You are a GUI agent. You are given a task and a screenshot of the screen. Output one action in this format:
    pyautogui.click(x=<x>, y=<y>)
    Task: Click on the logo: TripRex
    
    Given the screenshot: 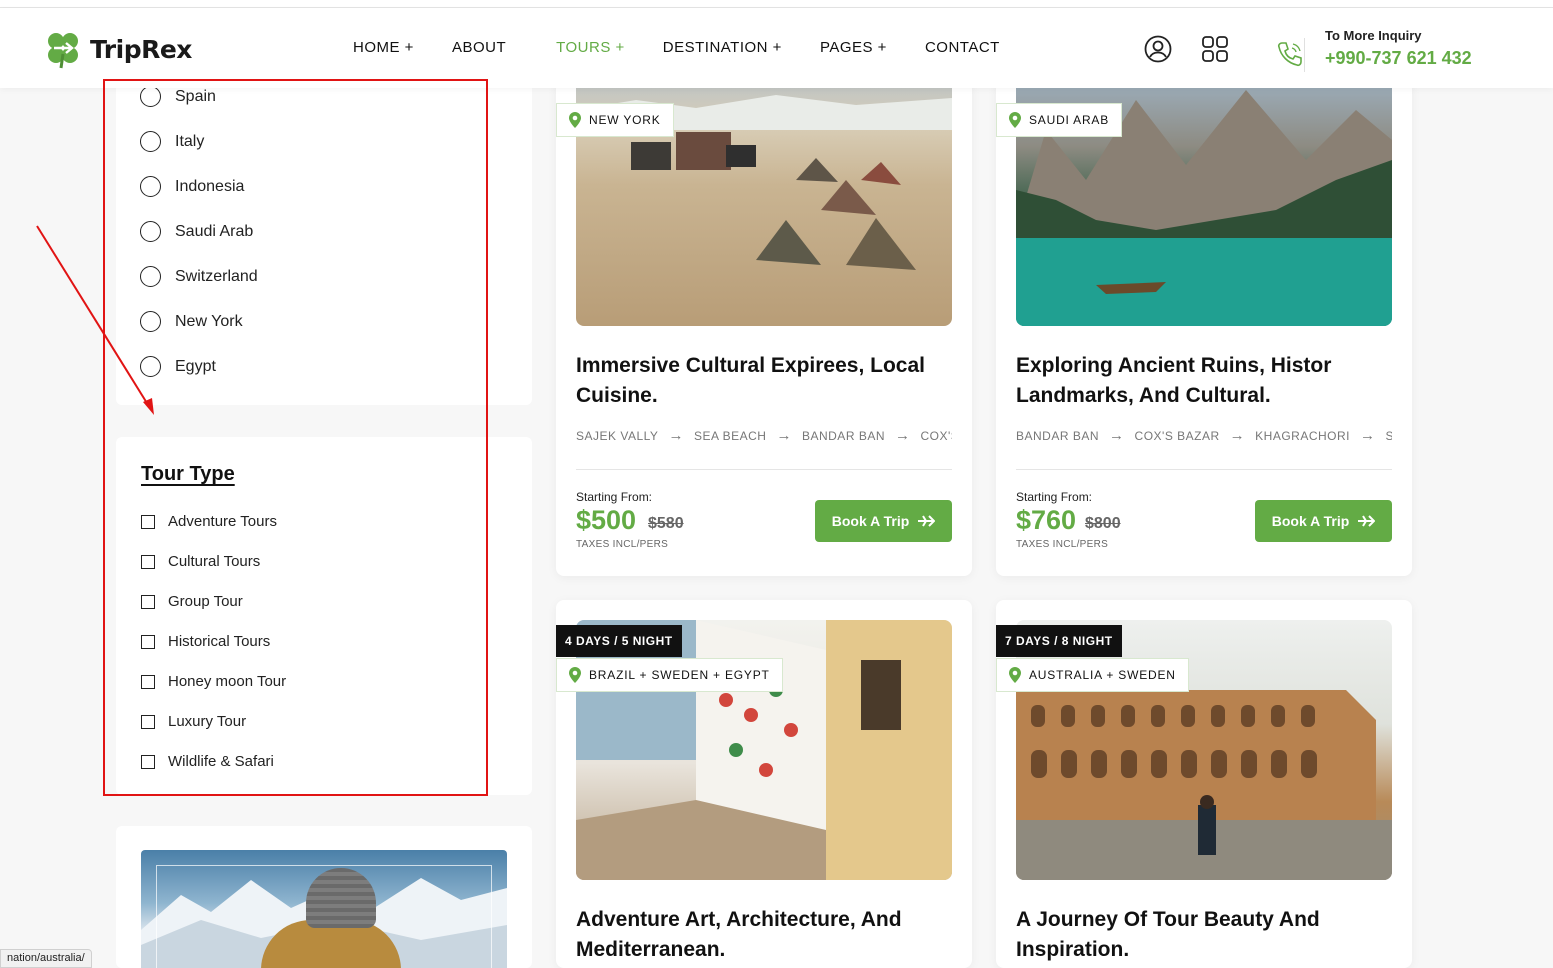 What is the action you would take?
    pyautogui.click(x=117, y=49)
    